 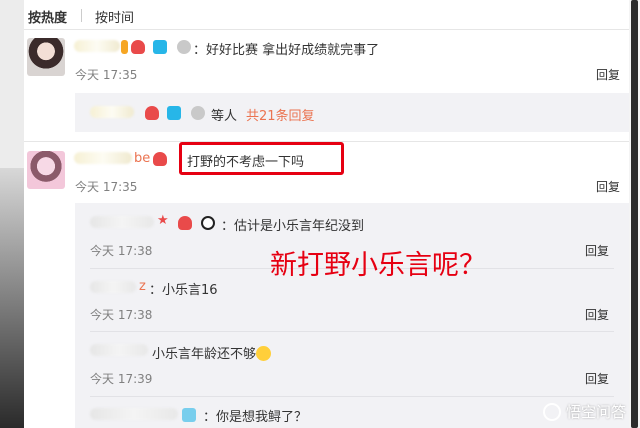 What do you see at coordinates (163, 220) in the screenshot?
I see `star-icon: ★` at bounding box center [163, 220].